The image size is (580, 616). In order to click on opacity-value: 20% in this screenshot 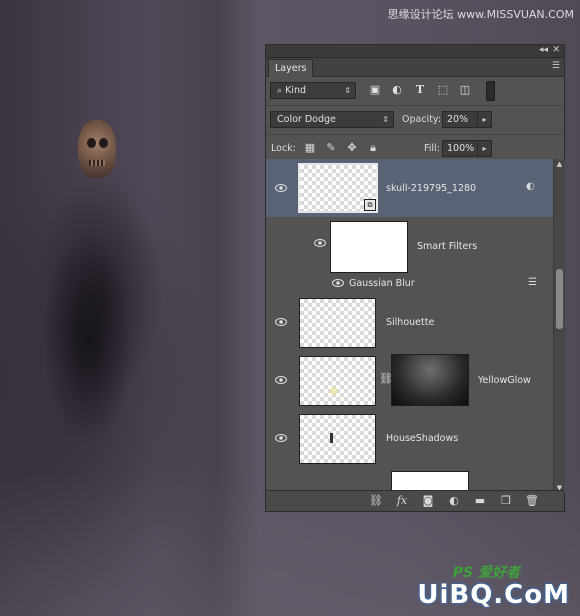, I will do `click(458, 119)`.